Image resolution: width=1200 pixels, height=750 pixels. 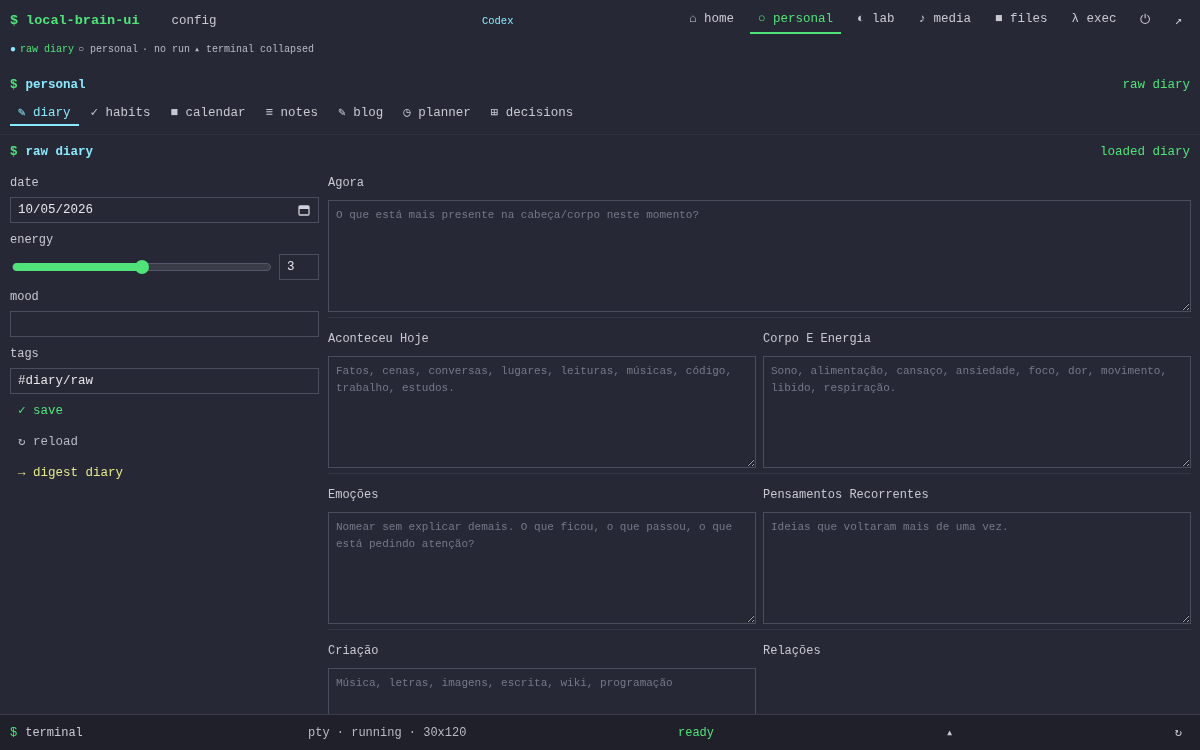 I want to click on field-label: energy, so click(x=32, y=240).